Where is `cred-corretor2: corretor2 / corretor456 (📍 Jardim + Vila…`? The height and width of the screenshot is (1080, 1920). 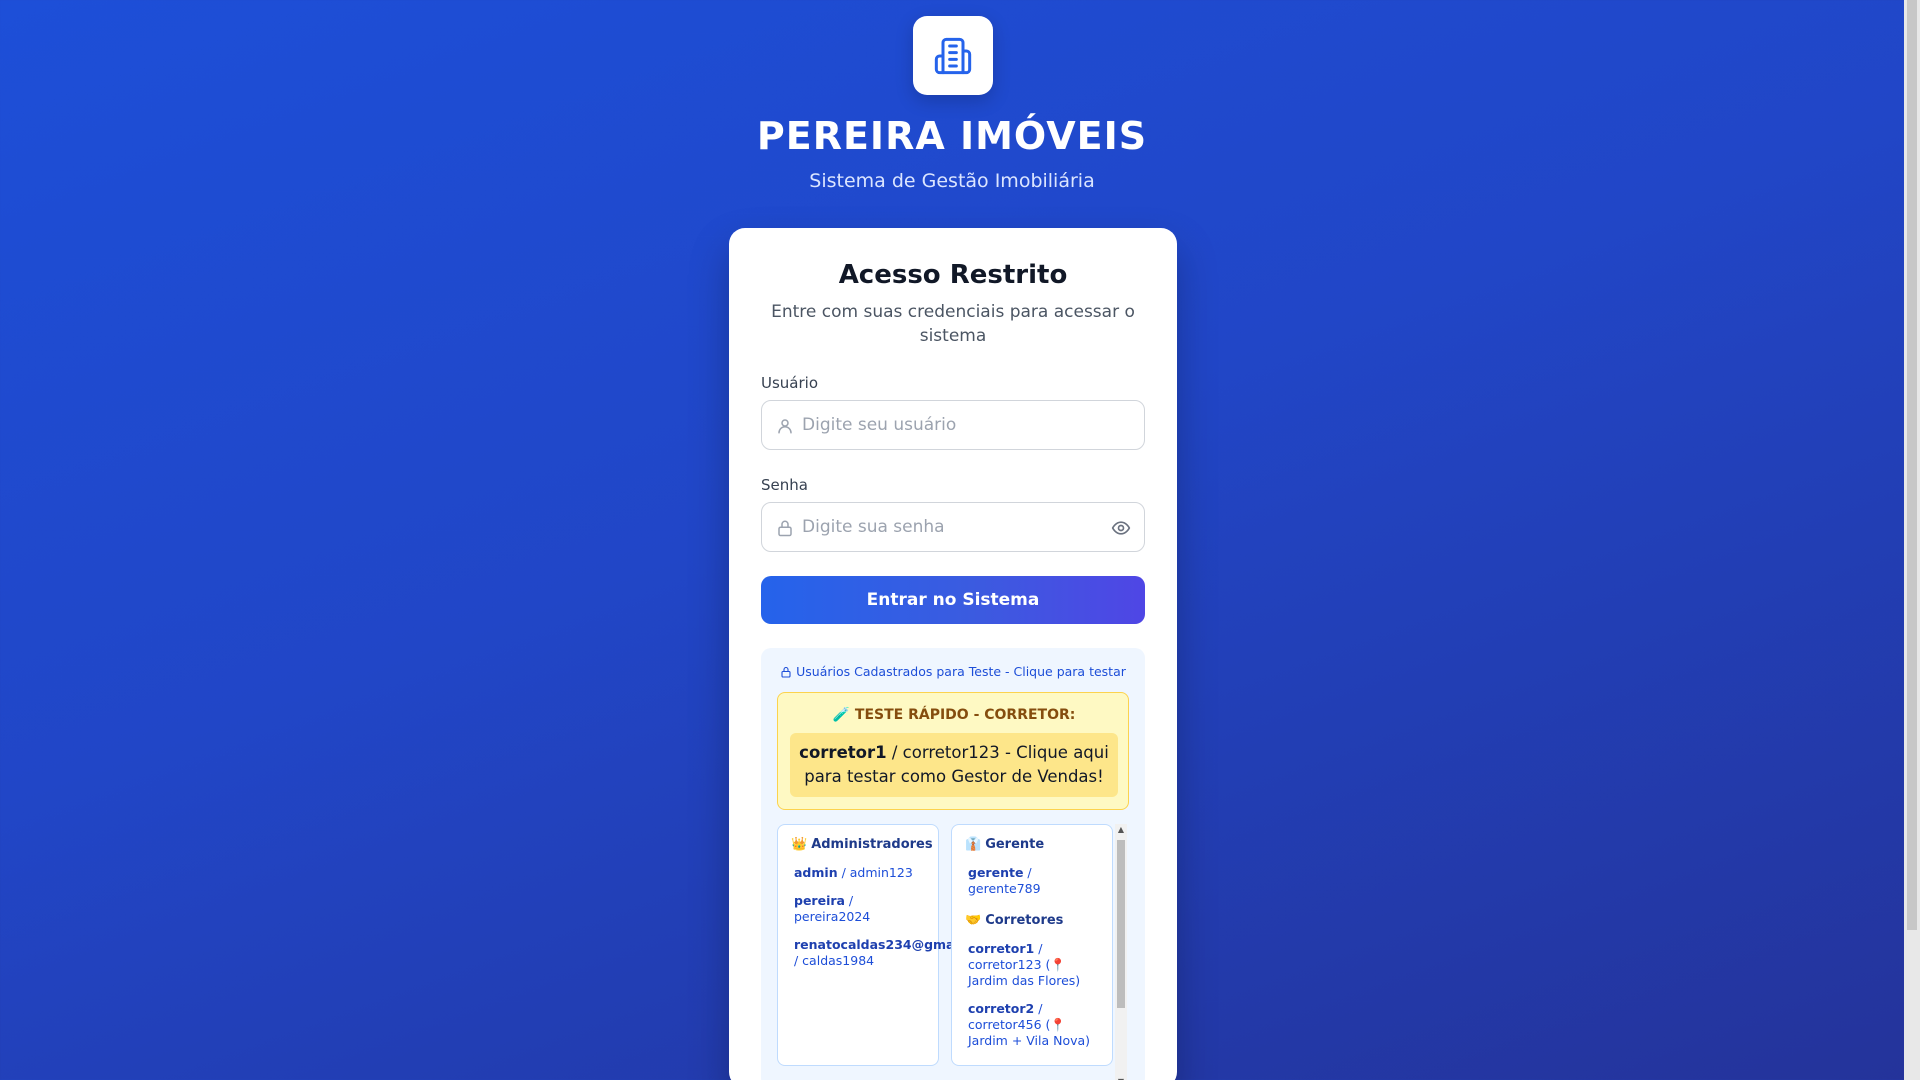
cred-corretor2: corretor2 / corretor456 (📍 Jardim + Vila… is located at coordinates (1049, 1025).